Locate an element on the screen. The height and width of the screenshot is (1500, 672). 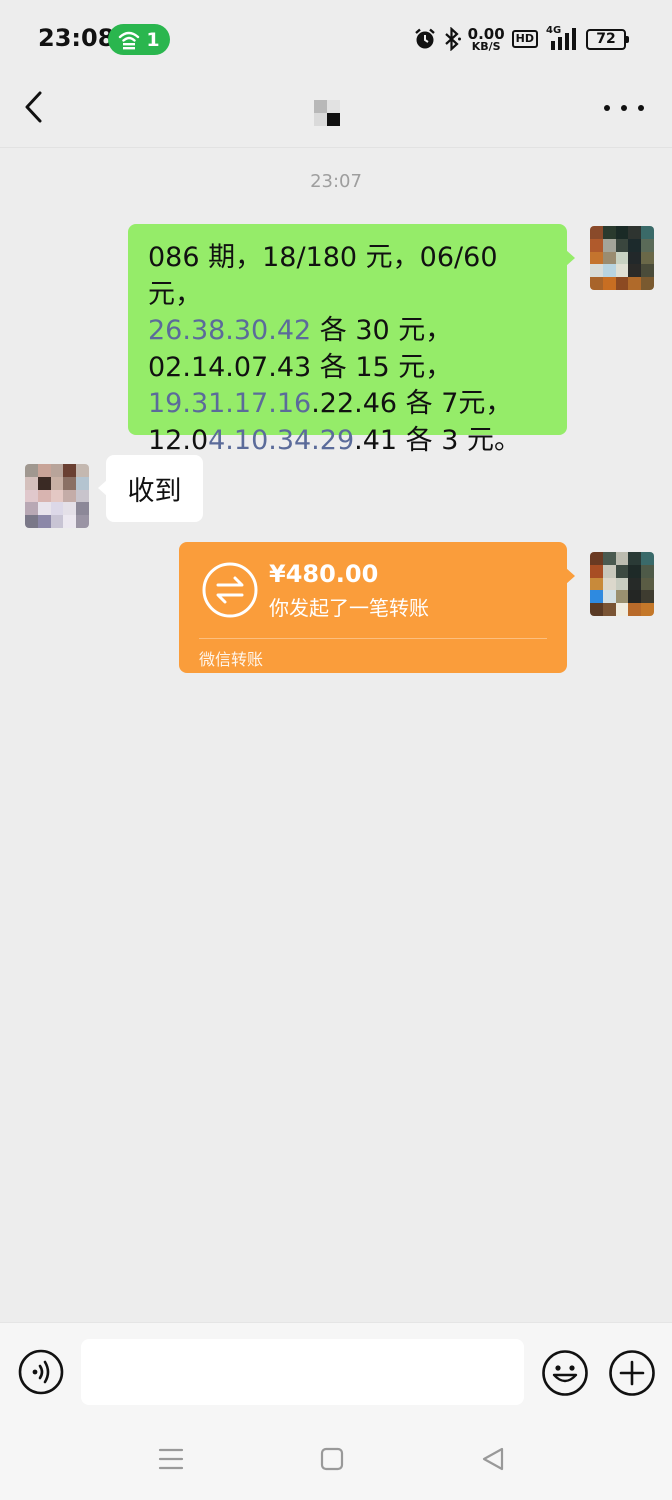
message-line: 19.31.17.16.22.46 各 7元， is located at coordinates (330, 403).